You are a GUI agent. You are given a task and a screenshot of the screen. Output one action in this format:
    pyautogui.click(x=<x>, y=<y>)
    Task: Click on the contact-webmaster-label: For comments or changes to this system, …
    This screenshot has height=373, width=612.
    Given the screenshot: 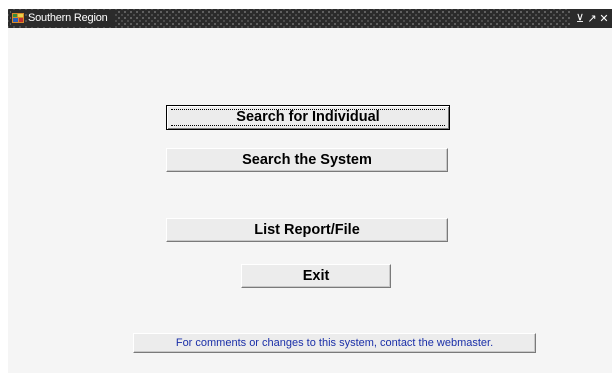 What is the action you would take?
    pyautogui.click(x=334, y=343)
    